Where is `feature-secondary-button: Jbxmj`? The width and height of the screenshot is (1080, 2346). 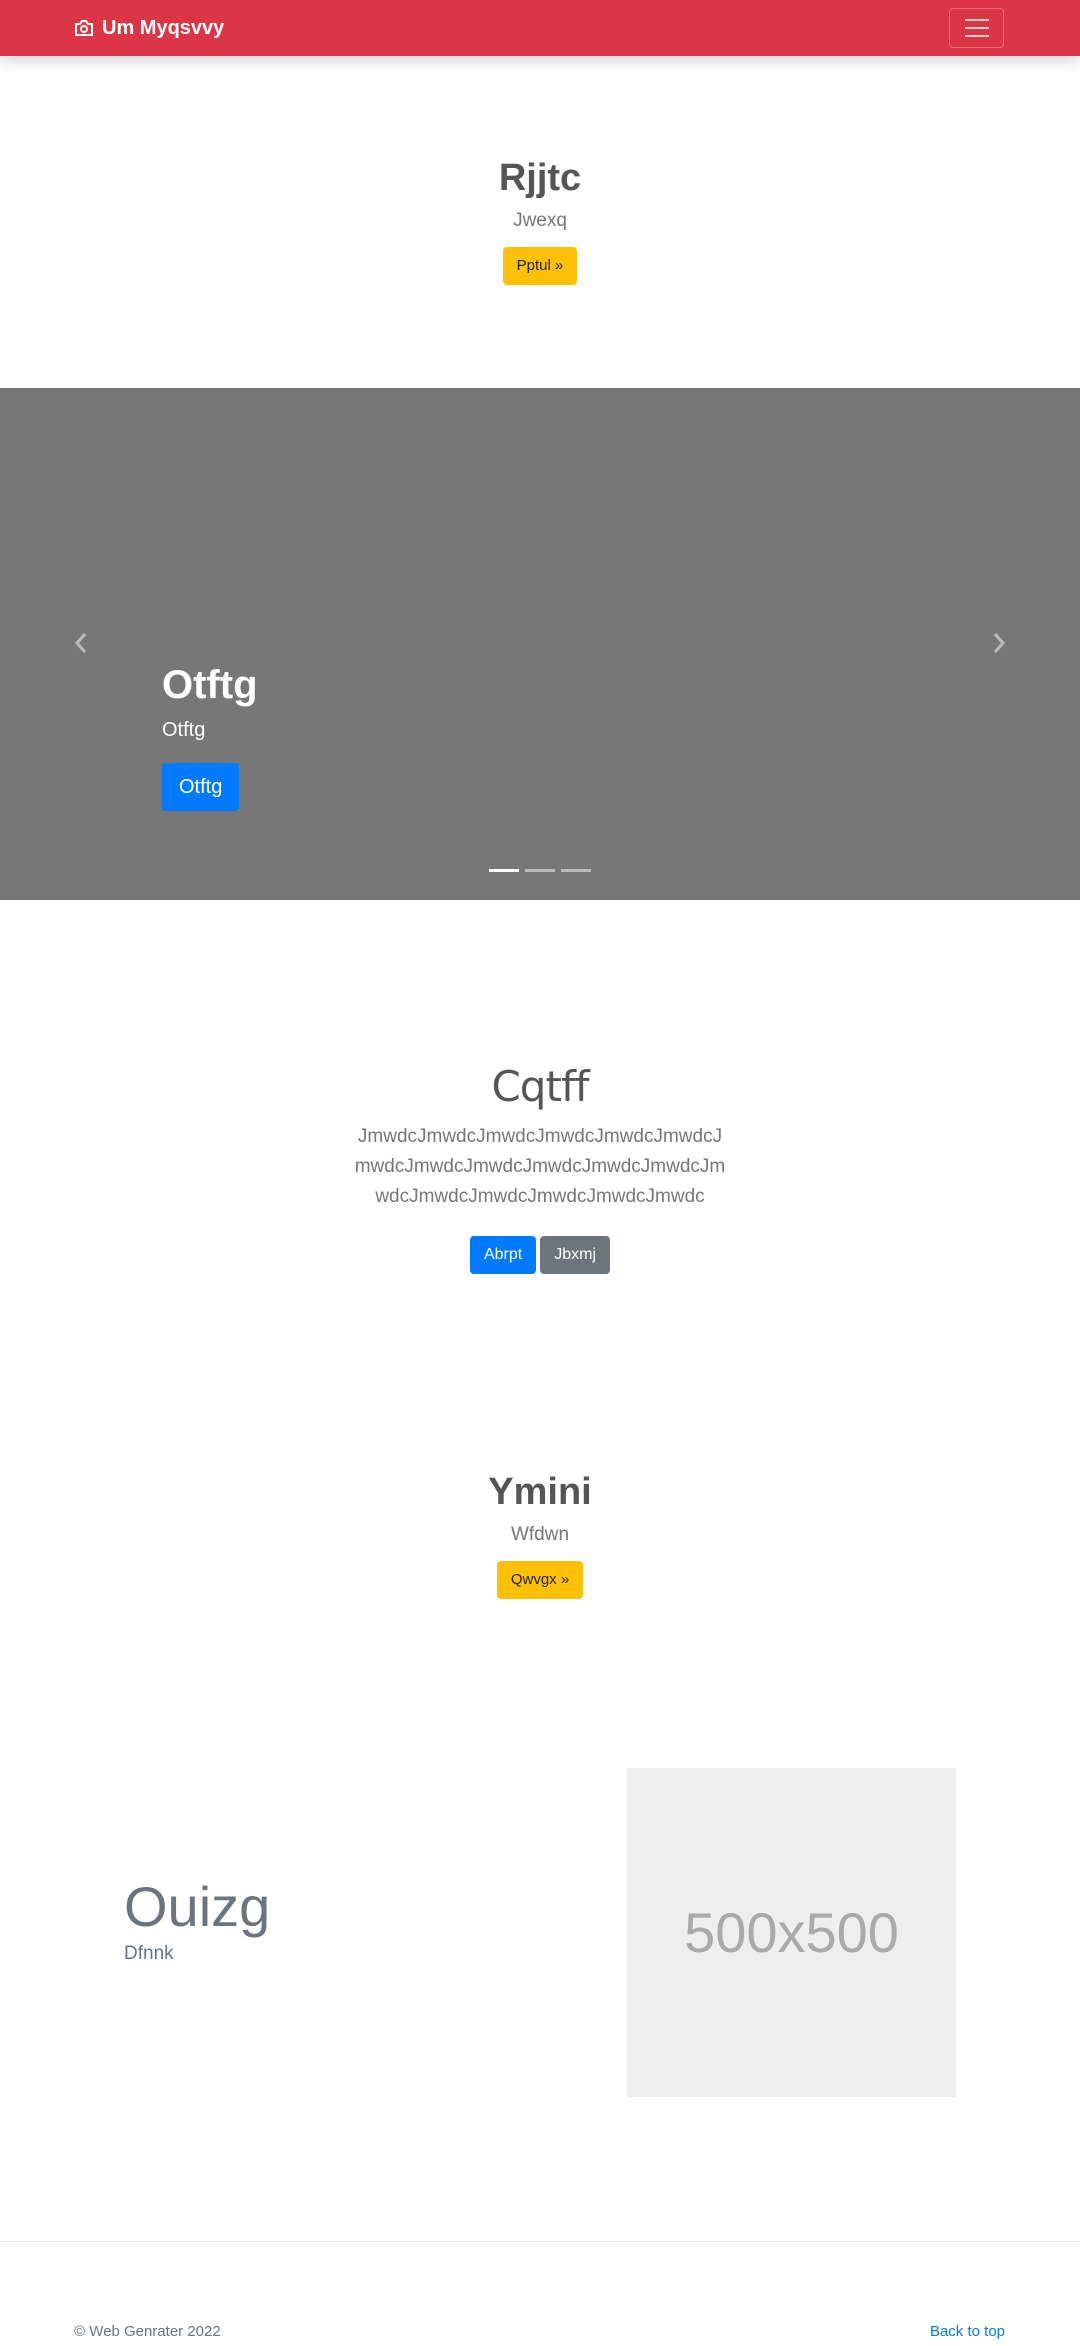
feature-secondary-button: Jbxmj is located at coordinates (575, 1255).